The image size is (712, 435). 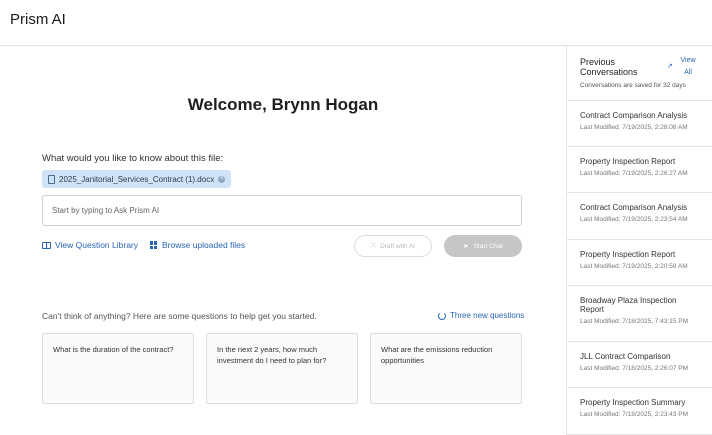 What do you see at coordinates (204, 245) in the screenshot?
I see `browse-uploaded-files-label: Browse uploaded files` at bounding box center [204, 245].